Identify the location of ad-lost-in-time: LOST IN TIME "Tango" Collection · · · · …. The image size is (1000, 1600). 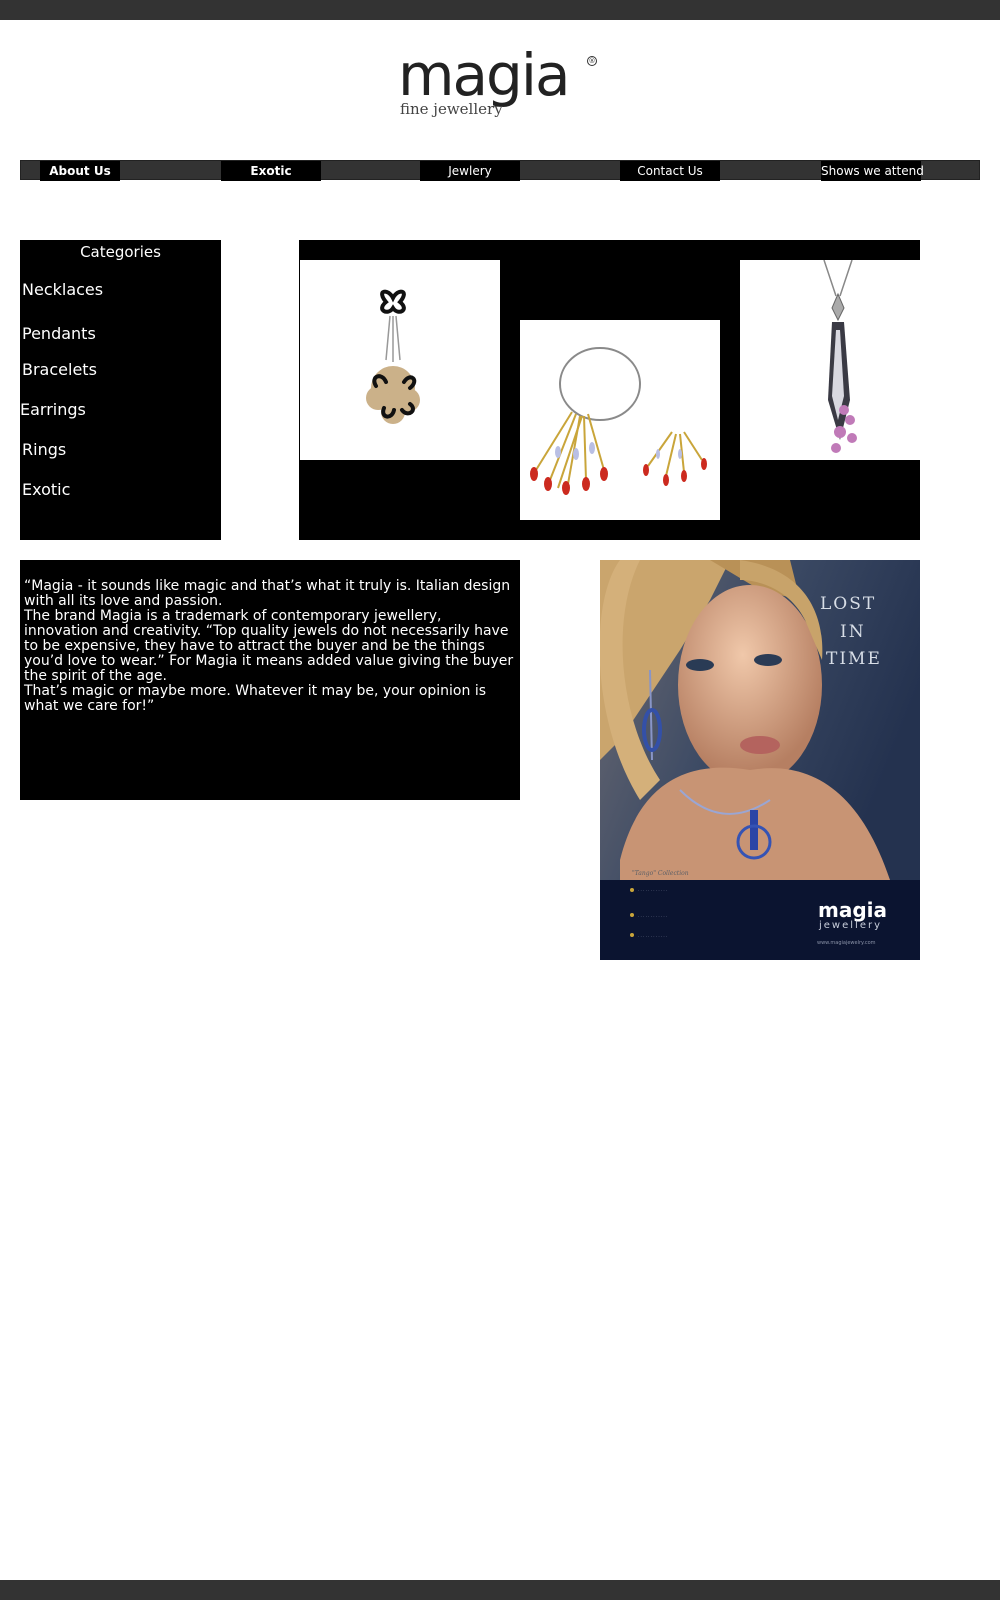
(760, 760).